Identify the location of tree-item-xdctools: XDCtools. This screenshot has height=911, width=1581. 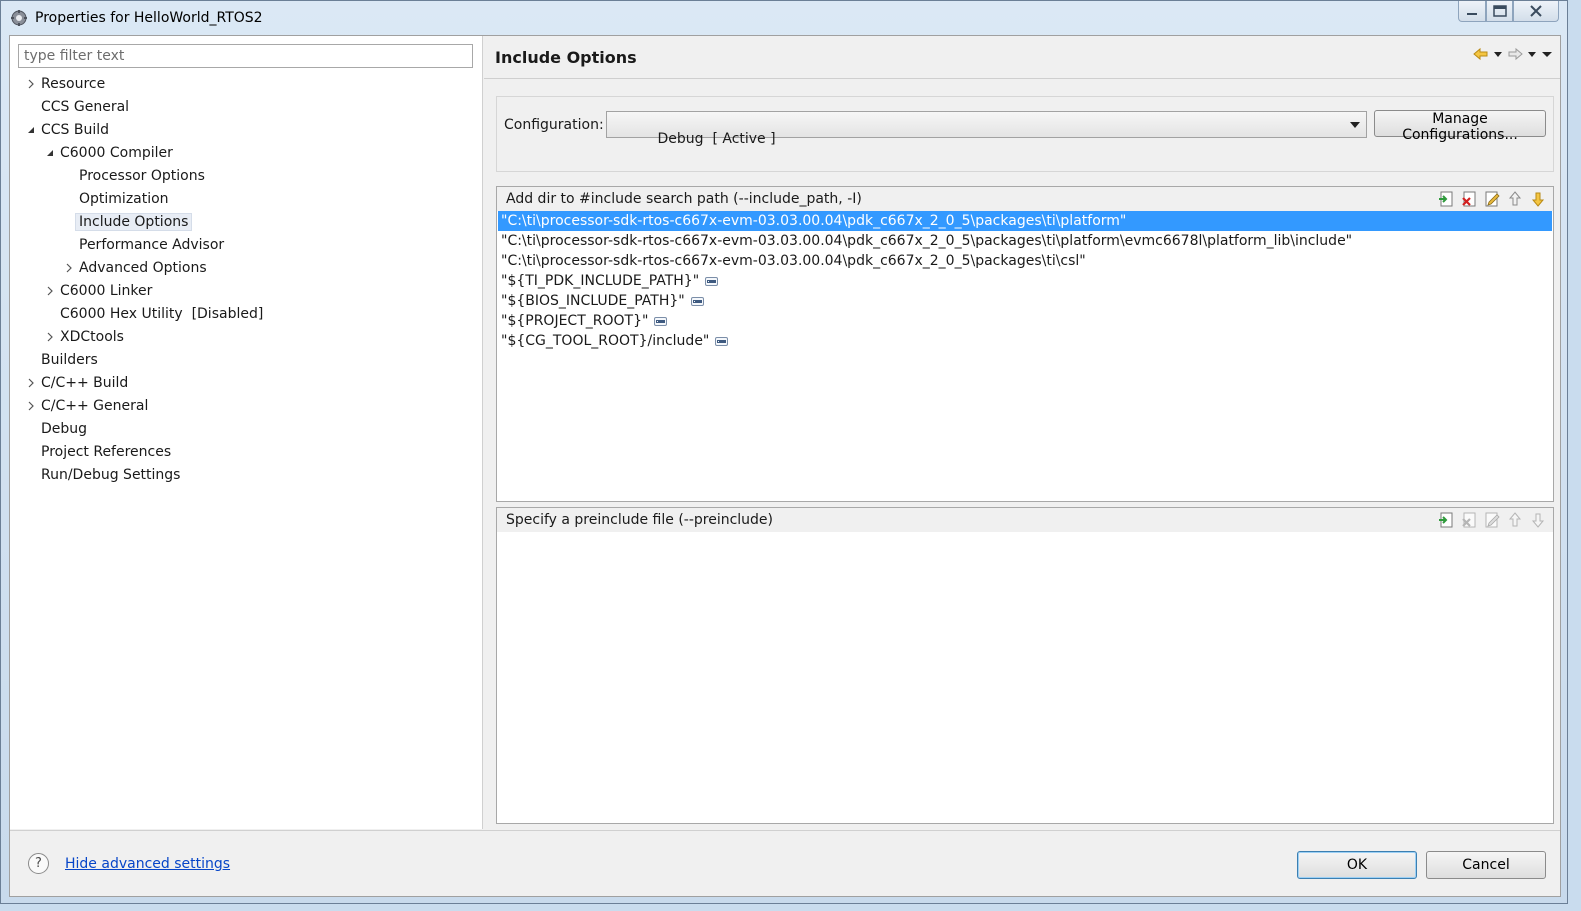
(86, 337).